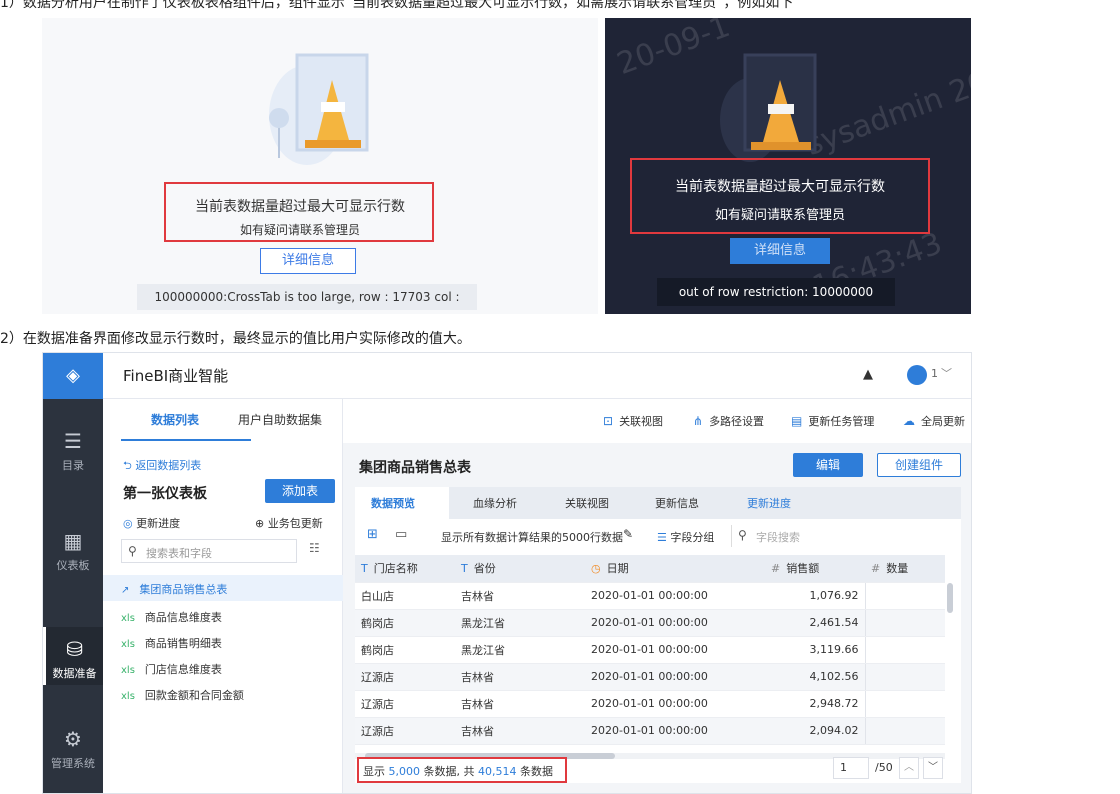  I want to click on column-header: T 门店名称, so click(405, 569).